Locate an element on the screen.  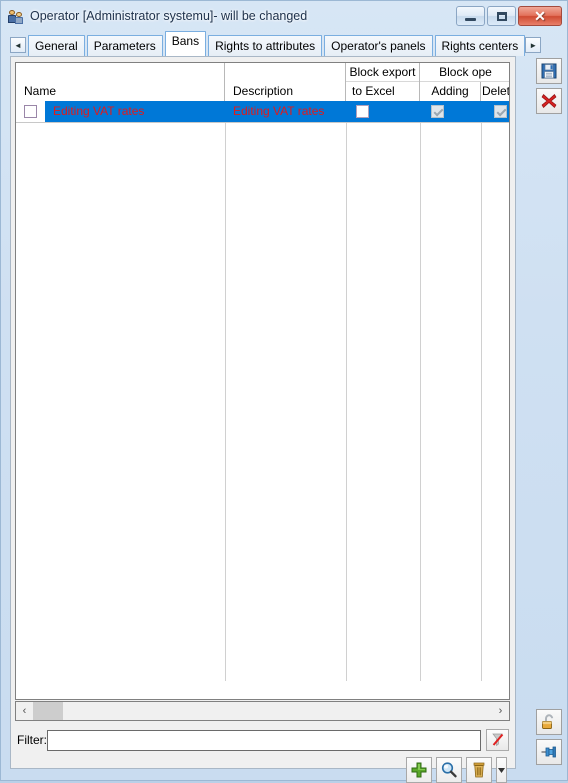
column-header-block-operations-label: Block ope is located at coordinates (464, 72).